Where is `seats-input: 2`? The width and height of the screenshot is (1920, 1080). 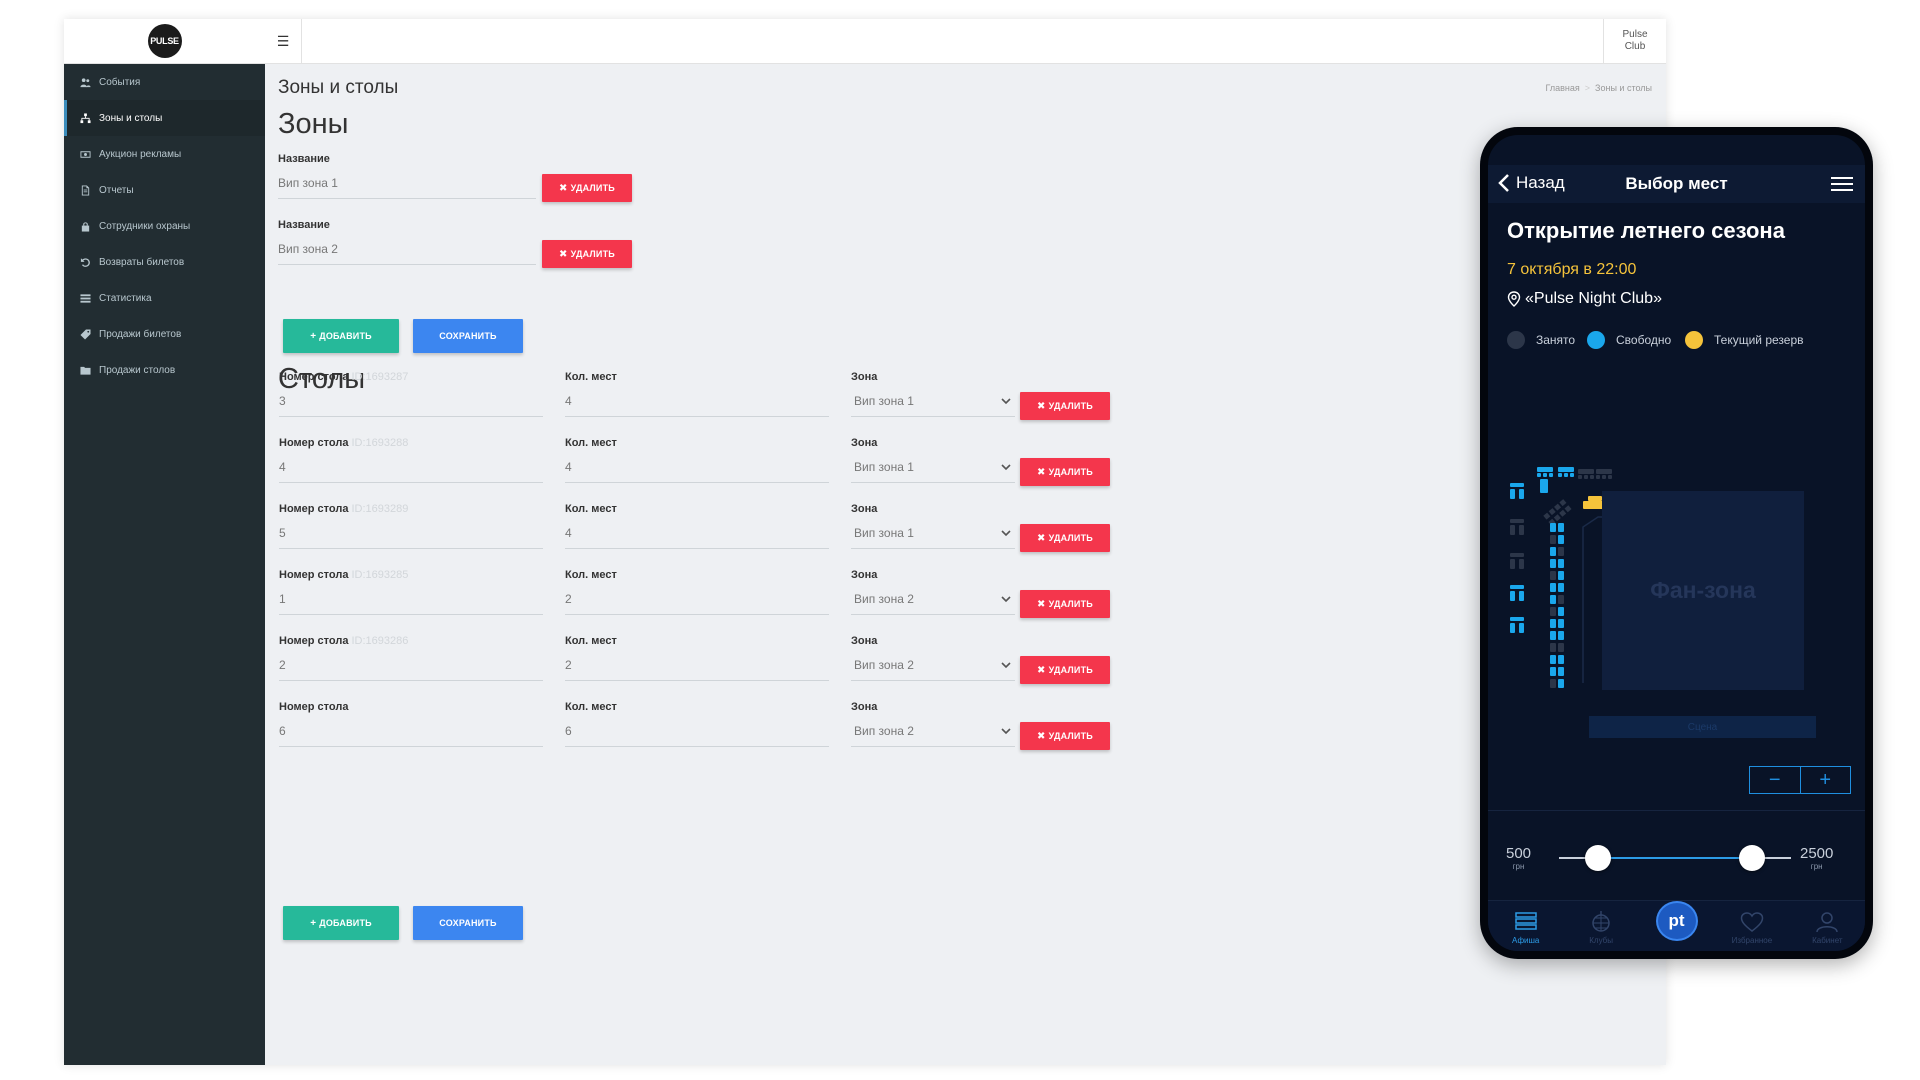 seats-input: 2 is located at coordinates (697, 665).